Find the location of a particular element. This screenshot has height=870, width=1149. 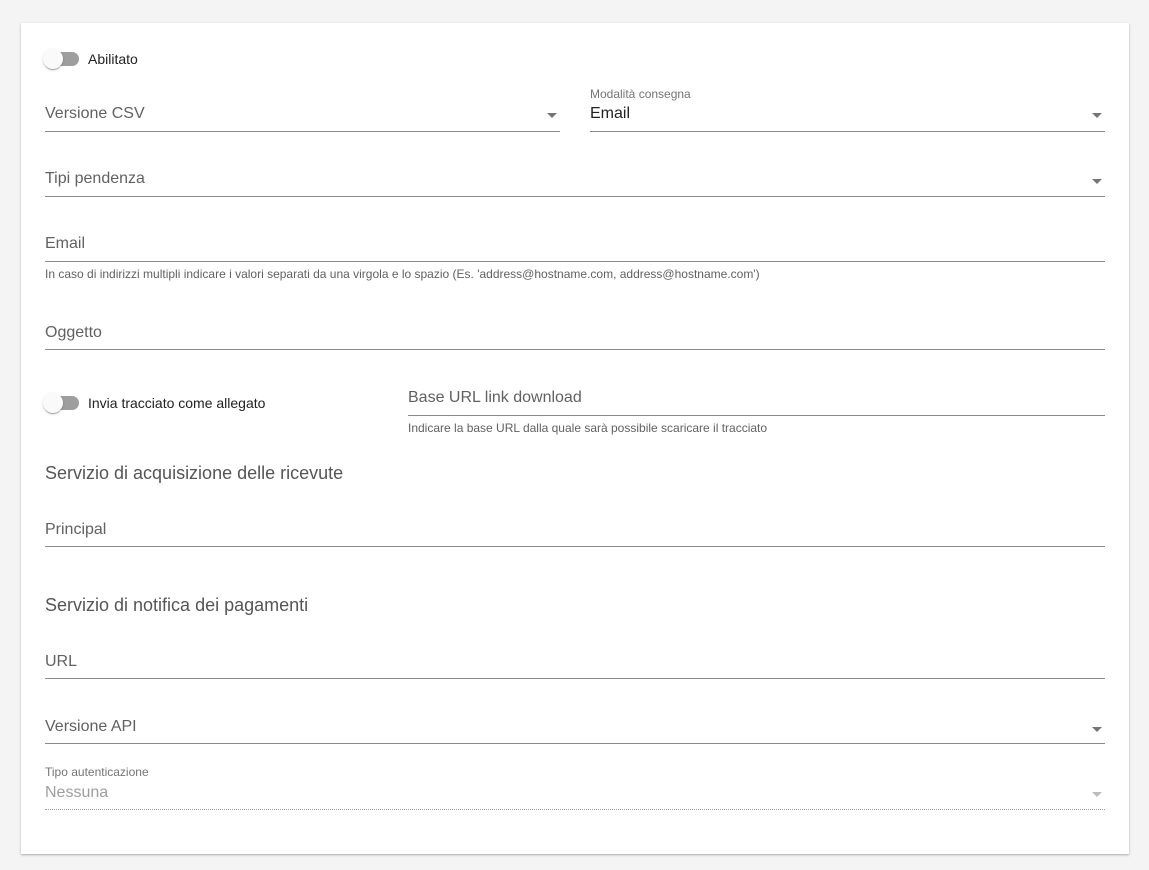

subject-underline is located at coordinates (575, 349).